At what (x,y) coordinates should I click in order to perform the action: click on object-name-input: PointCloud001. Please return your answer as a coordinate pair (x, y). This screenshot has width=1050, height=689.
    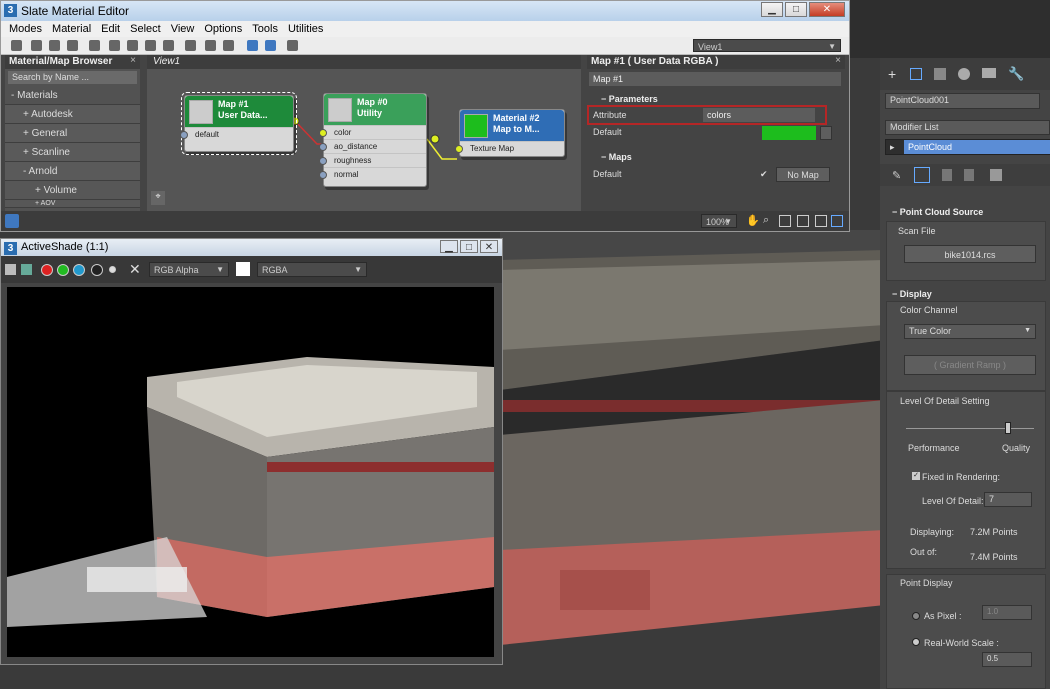
    Looking at the image, I should click on (962, 101).